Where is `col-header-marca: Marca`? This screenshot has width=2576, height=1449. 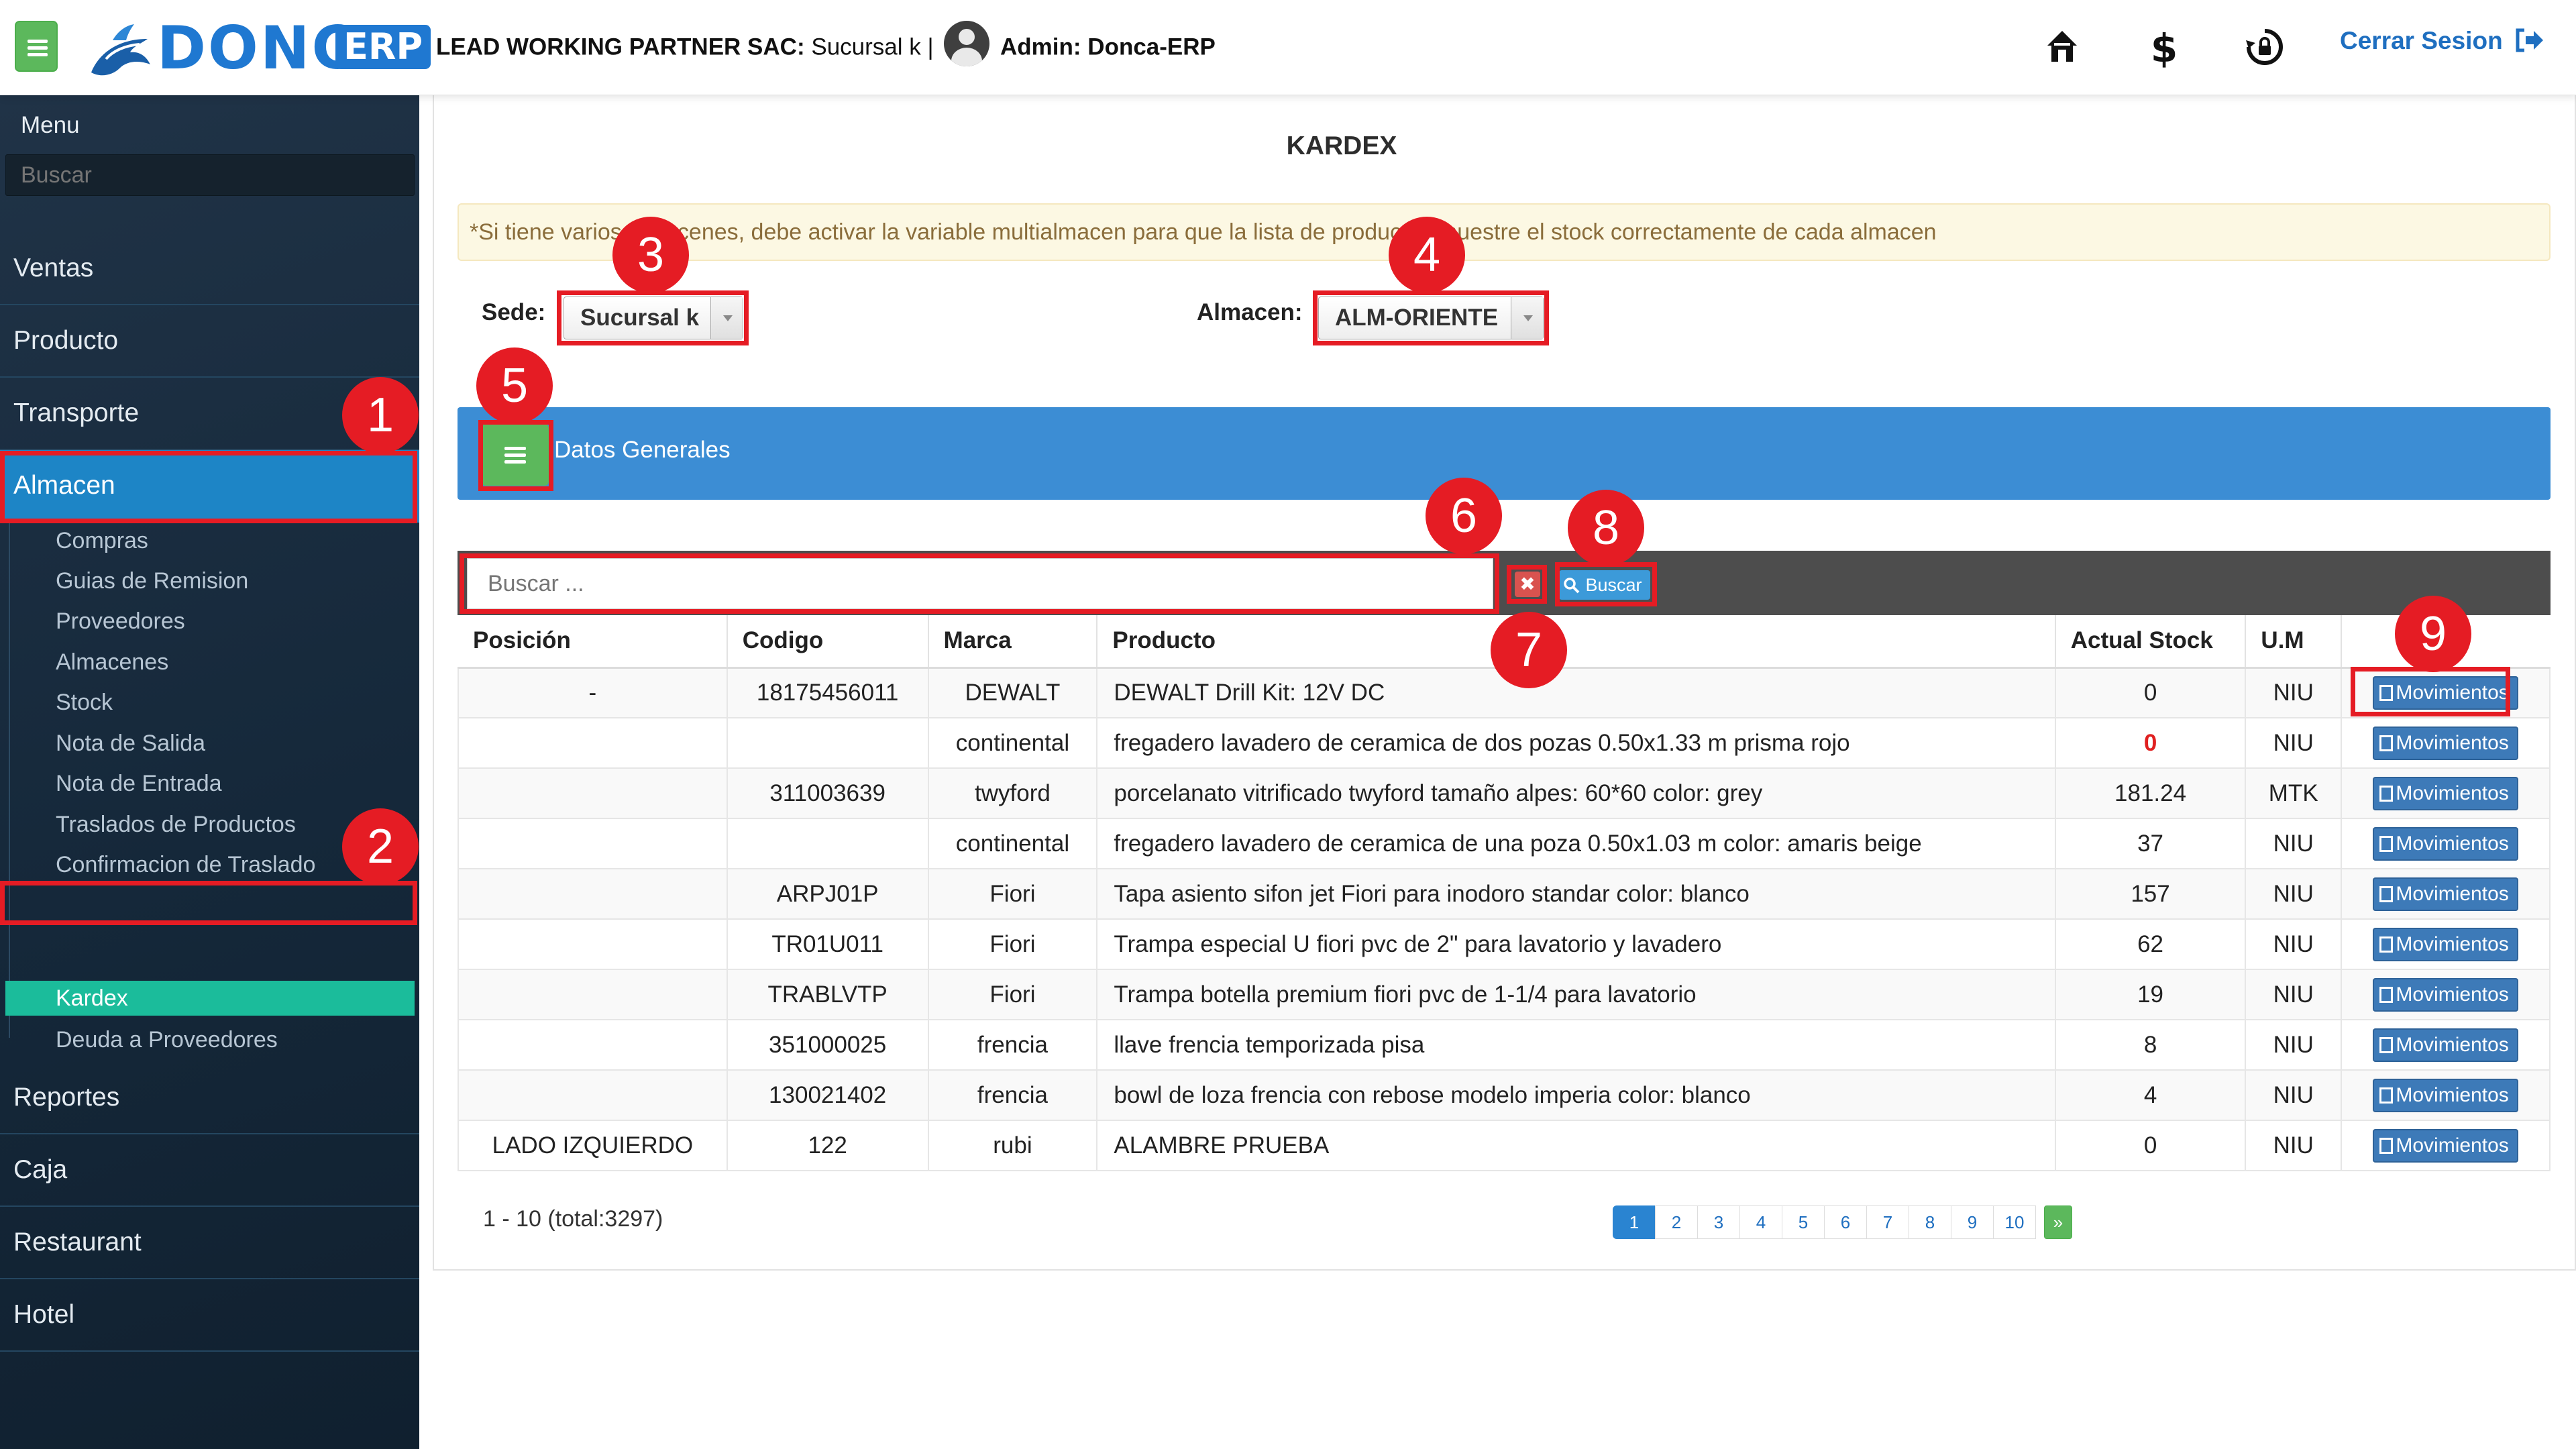
col-header-marca: Marca is located at coordinates (1013, 642).